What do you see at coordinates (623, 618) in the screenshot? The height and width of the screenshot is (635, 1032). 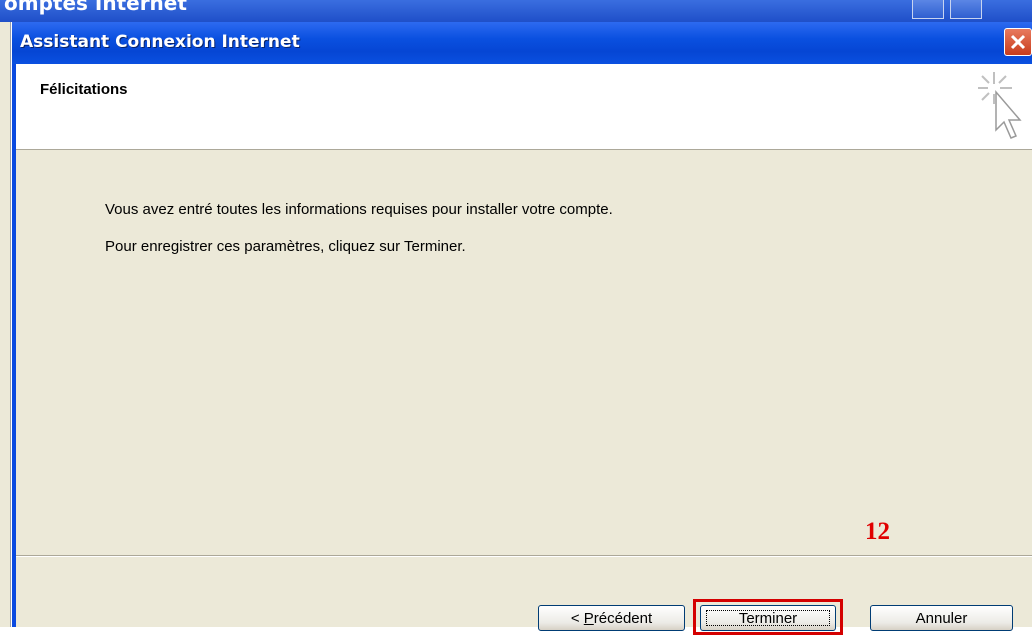 I see `back-button-label: récédent` at bounding box center [623, 618].